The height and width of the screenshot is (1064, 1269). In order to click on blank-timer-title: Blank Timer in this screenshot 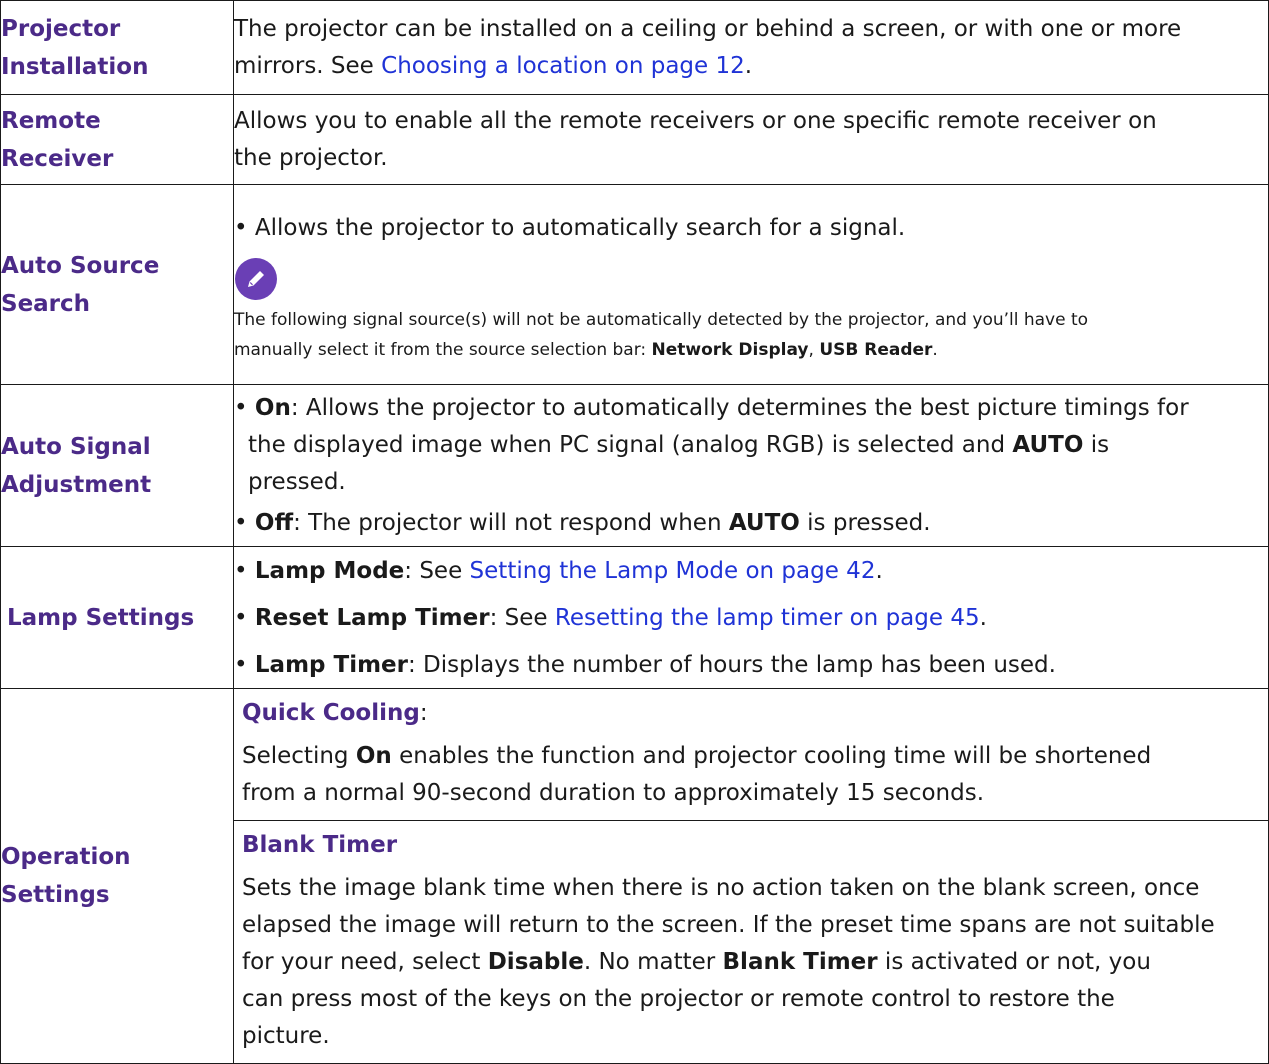, I will do `click(320, 845)`.